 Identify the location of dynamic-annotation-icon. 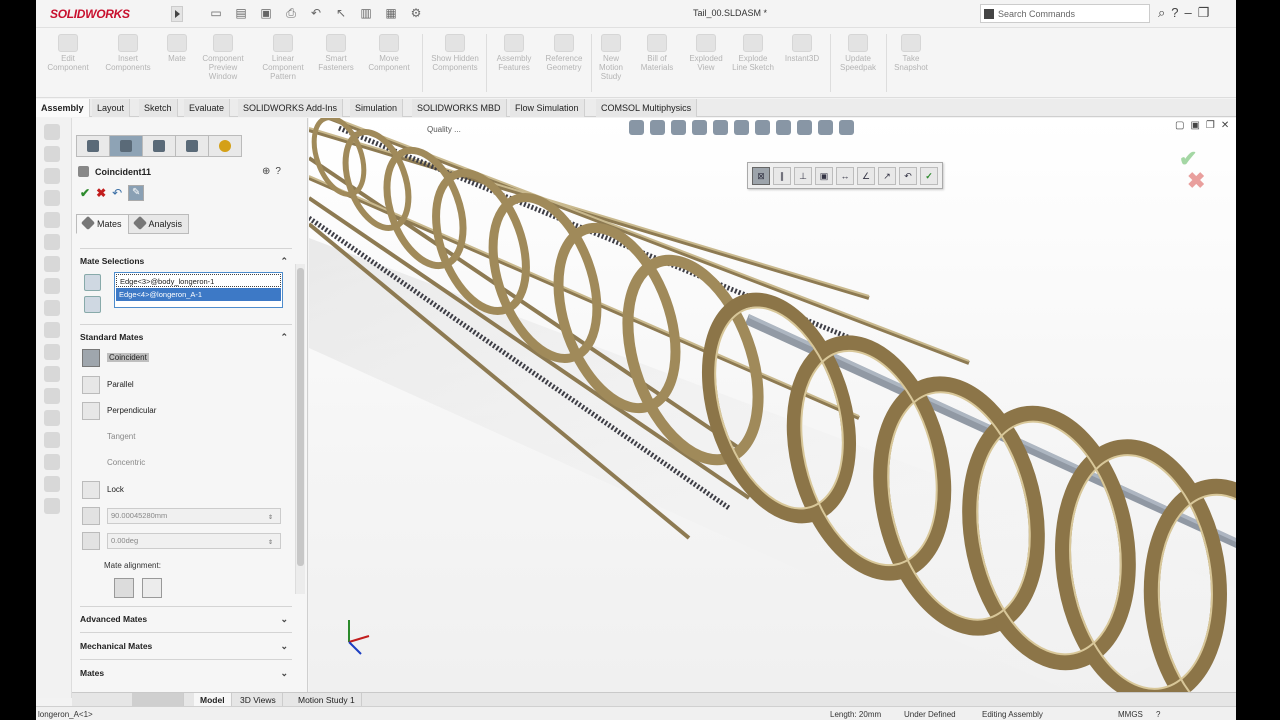
(720, 127).